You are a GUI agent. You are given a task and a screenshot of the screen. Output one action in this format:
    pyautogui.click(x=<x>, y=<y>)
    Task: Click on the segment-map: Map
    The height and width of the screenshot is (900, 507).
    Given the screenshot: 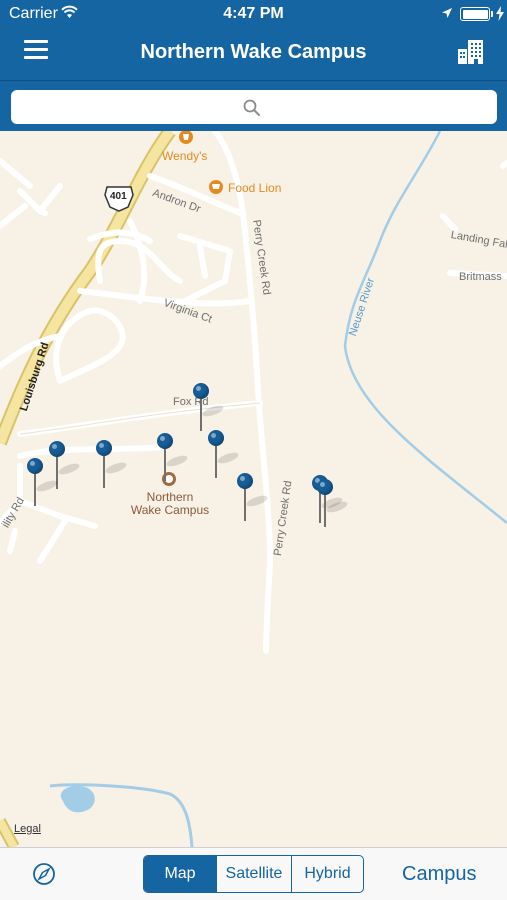 What is the action you would take?
    pyautogui.click(x=180, y=874)
    